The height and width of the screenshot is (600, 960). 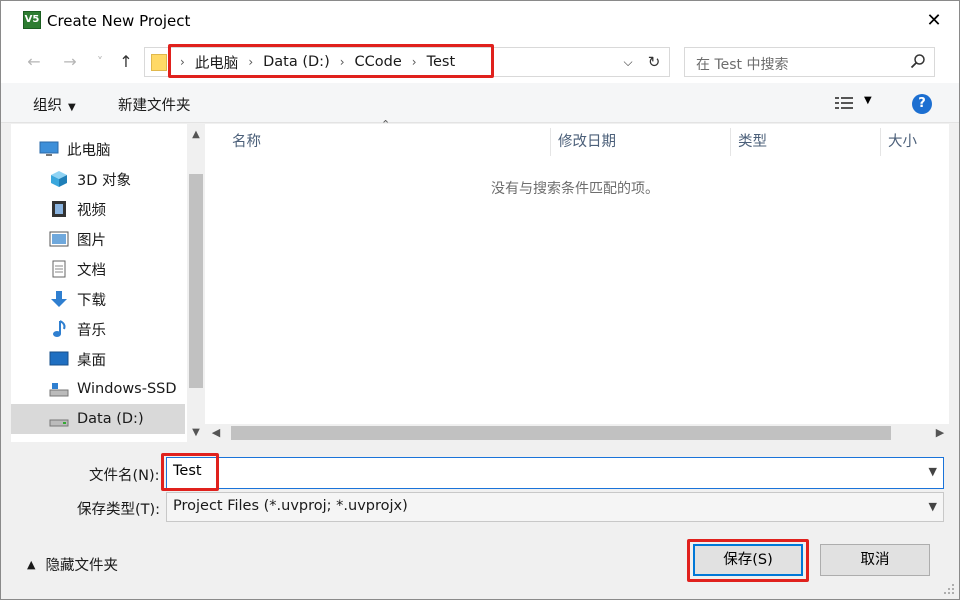 What do you see at coordinates (949, 589) in the screenshot?
I see `resize-grip-icon` at bounding box center [949, 589].